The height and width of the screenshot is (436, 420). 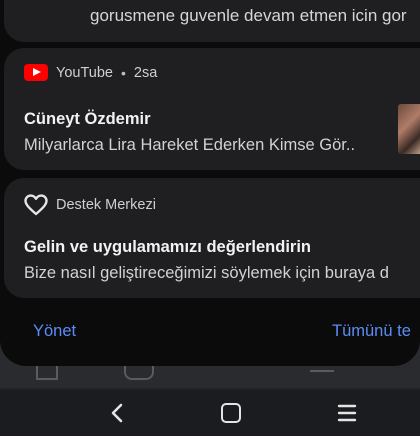 What do you see at coordinates (347, 413) in the screenshot?
I see `recents-lines-icon` at bounding box center [347, 413].